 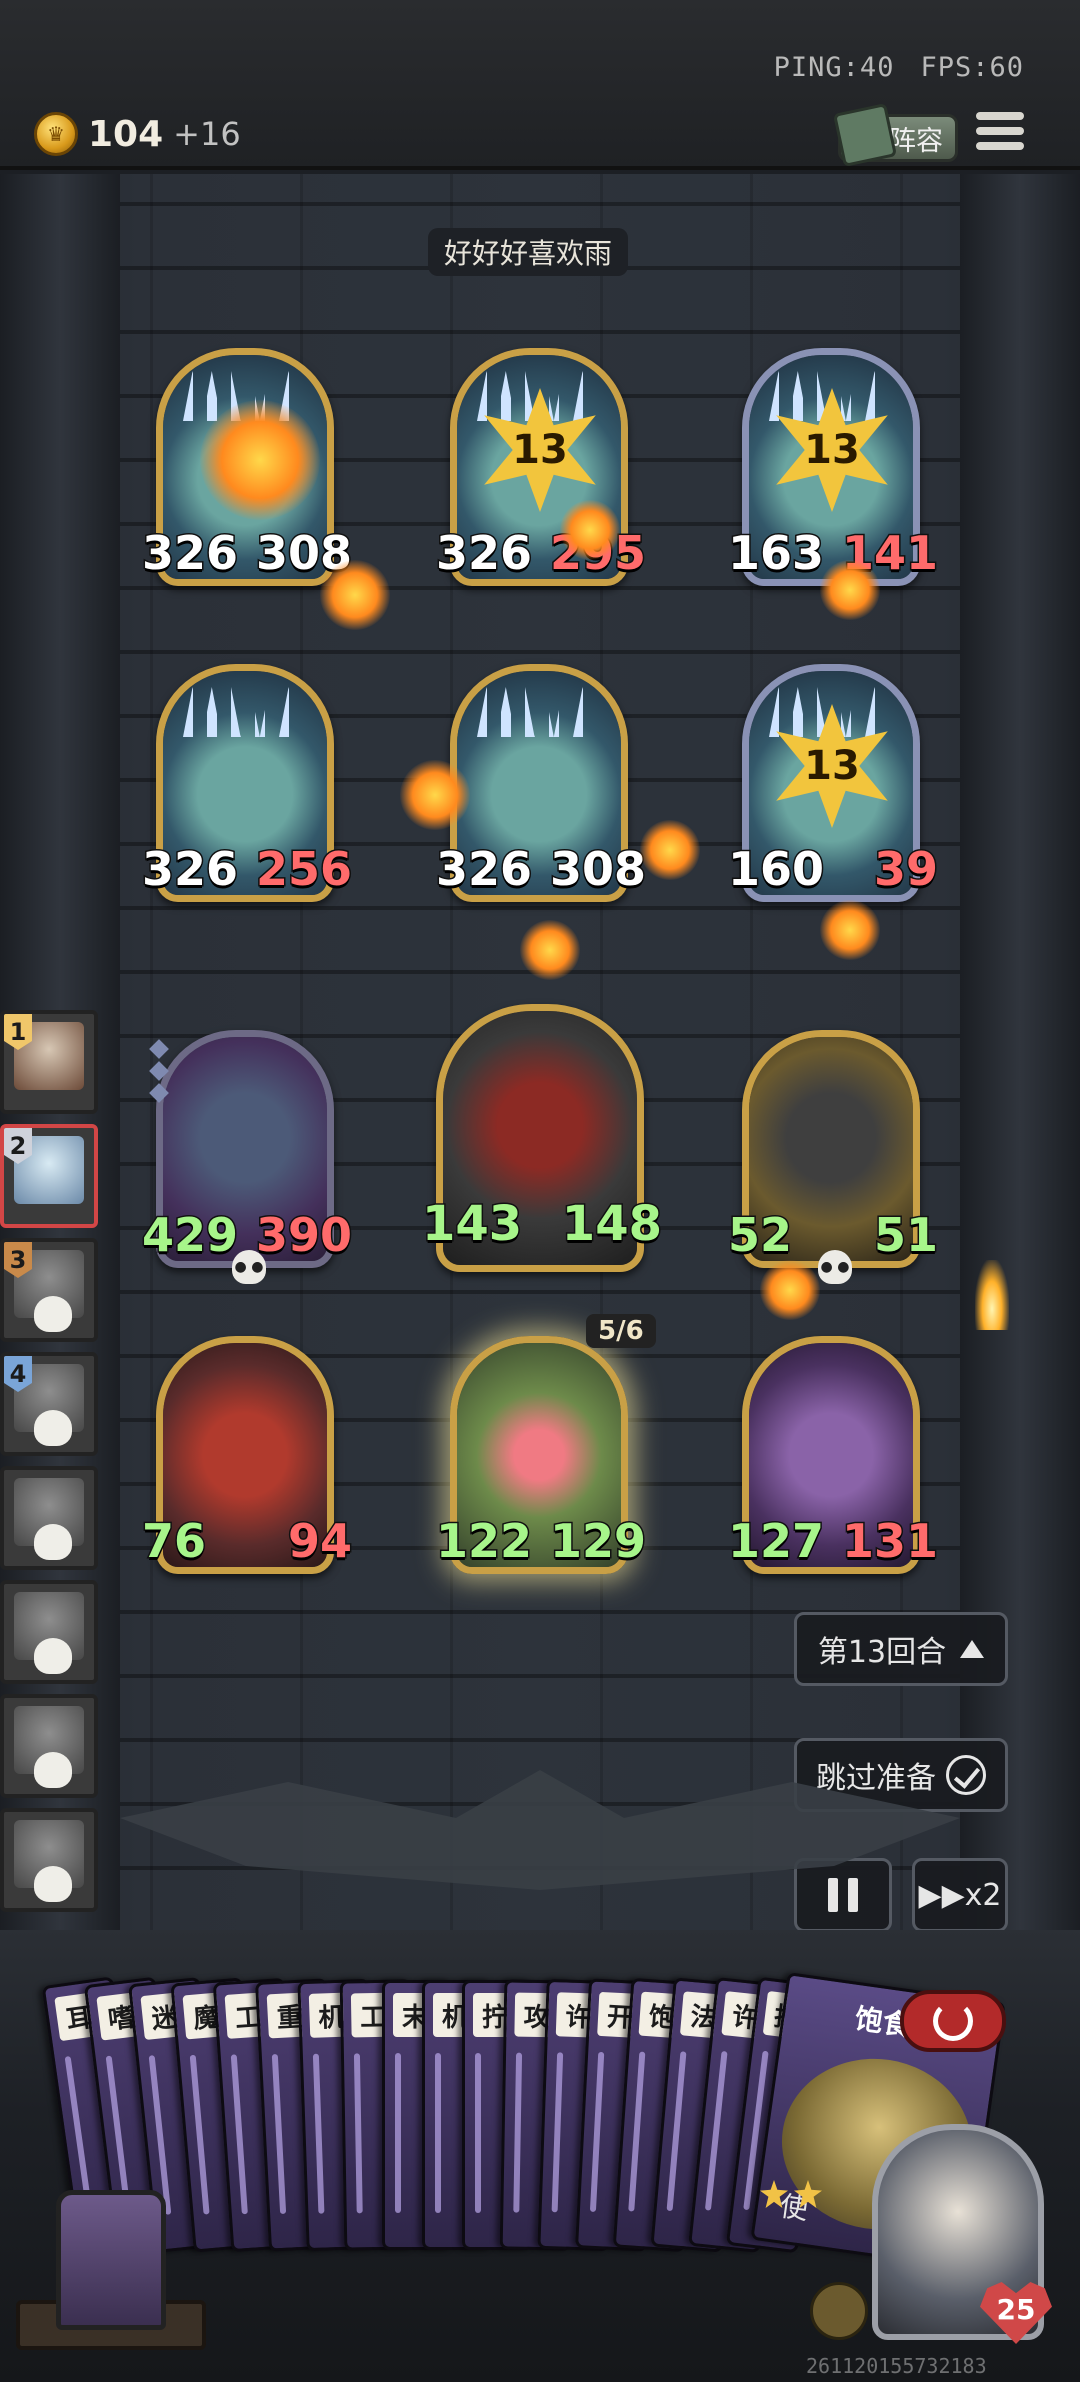 What do you see at coordinates (160, 1073) in the screenshot?
I see `tier-diamonds-icon` at bounding box center [160, 1073].